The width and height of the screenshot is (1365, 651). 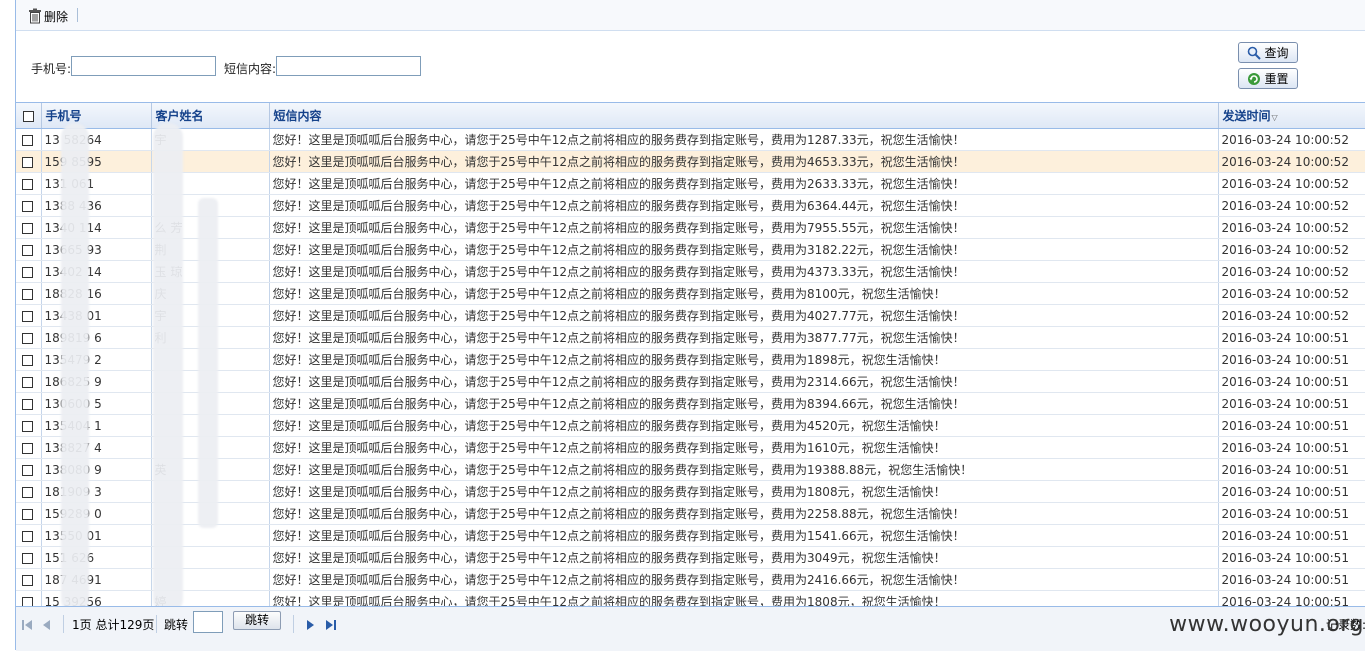 I want to click on header-sms-content: 短信内容, so click(x=744, y=116).